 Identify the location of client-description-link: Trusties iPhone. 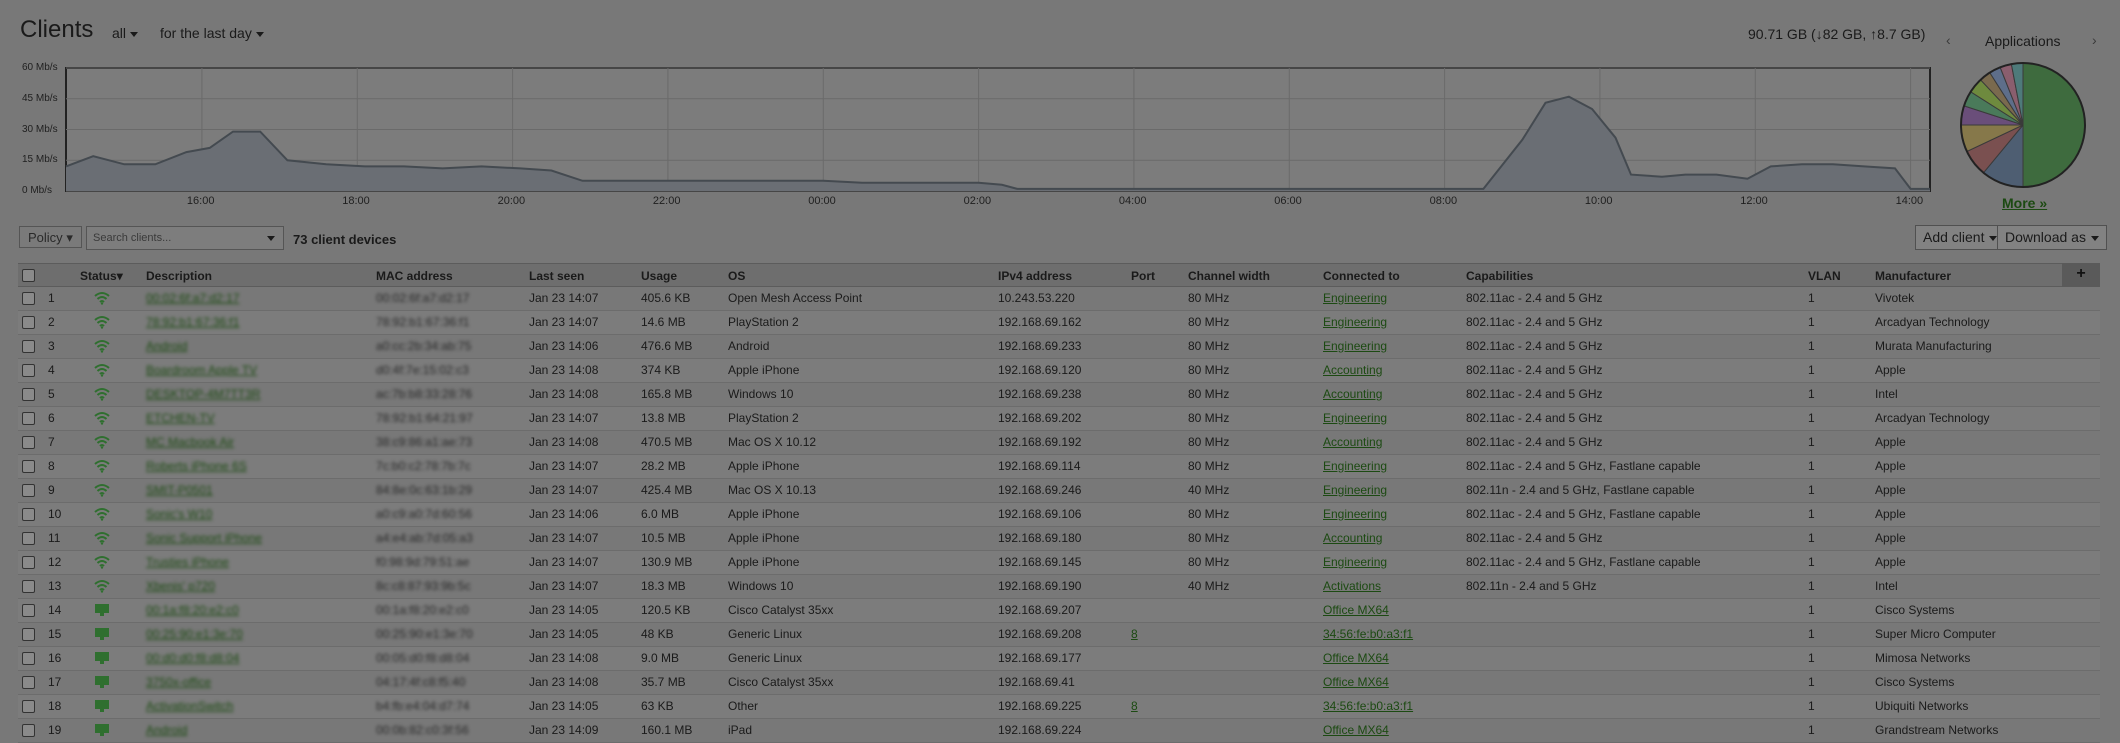
(187, 562).